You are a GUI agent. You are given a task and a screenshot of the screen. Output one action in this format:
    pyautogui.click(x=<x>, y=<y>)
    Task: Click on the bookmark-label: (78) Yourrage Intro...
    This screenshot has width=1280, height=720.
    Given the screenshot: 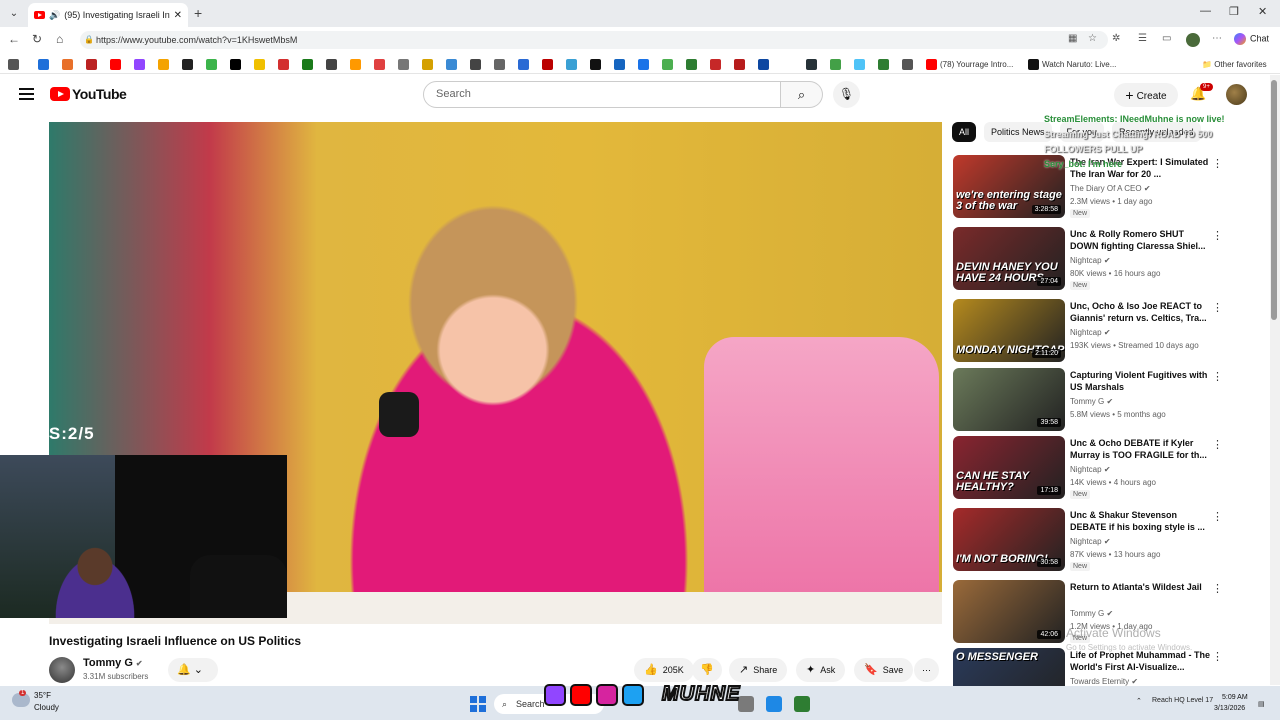 What is the action you would take?
    pyautogui.click(x=976, y=64)
    